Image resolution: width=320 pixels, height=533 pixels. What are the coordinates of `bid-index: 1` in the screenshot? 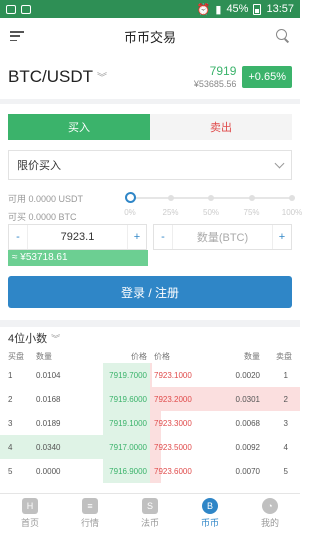 It's located at (10, 375).